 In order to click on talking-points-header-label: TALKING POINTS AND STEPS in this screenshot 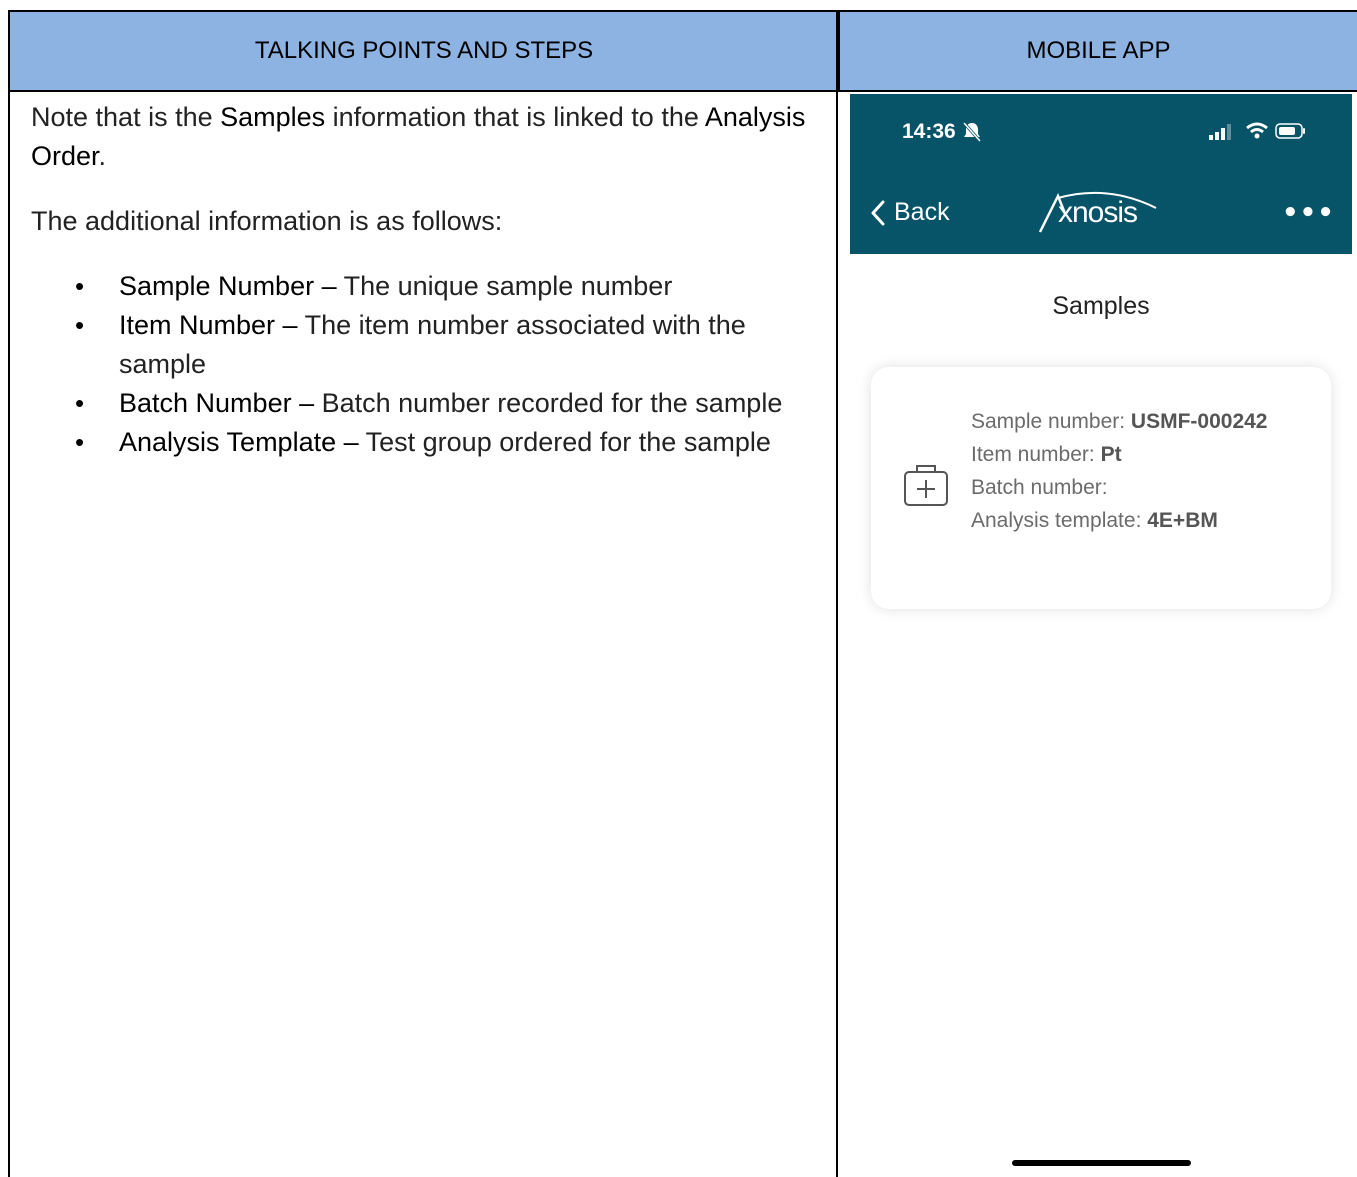, I will do `click(424, 50)`.